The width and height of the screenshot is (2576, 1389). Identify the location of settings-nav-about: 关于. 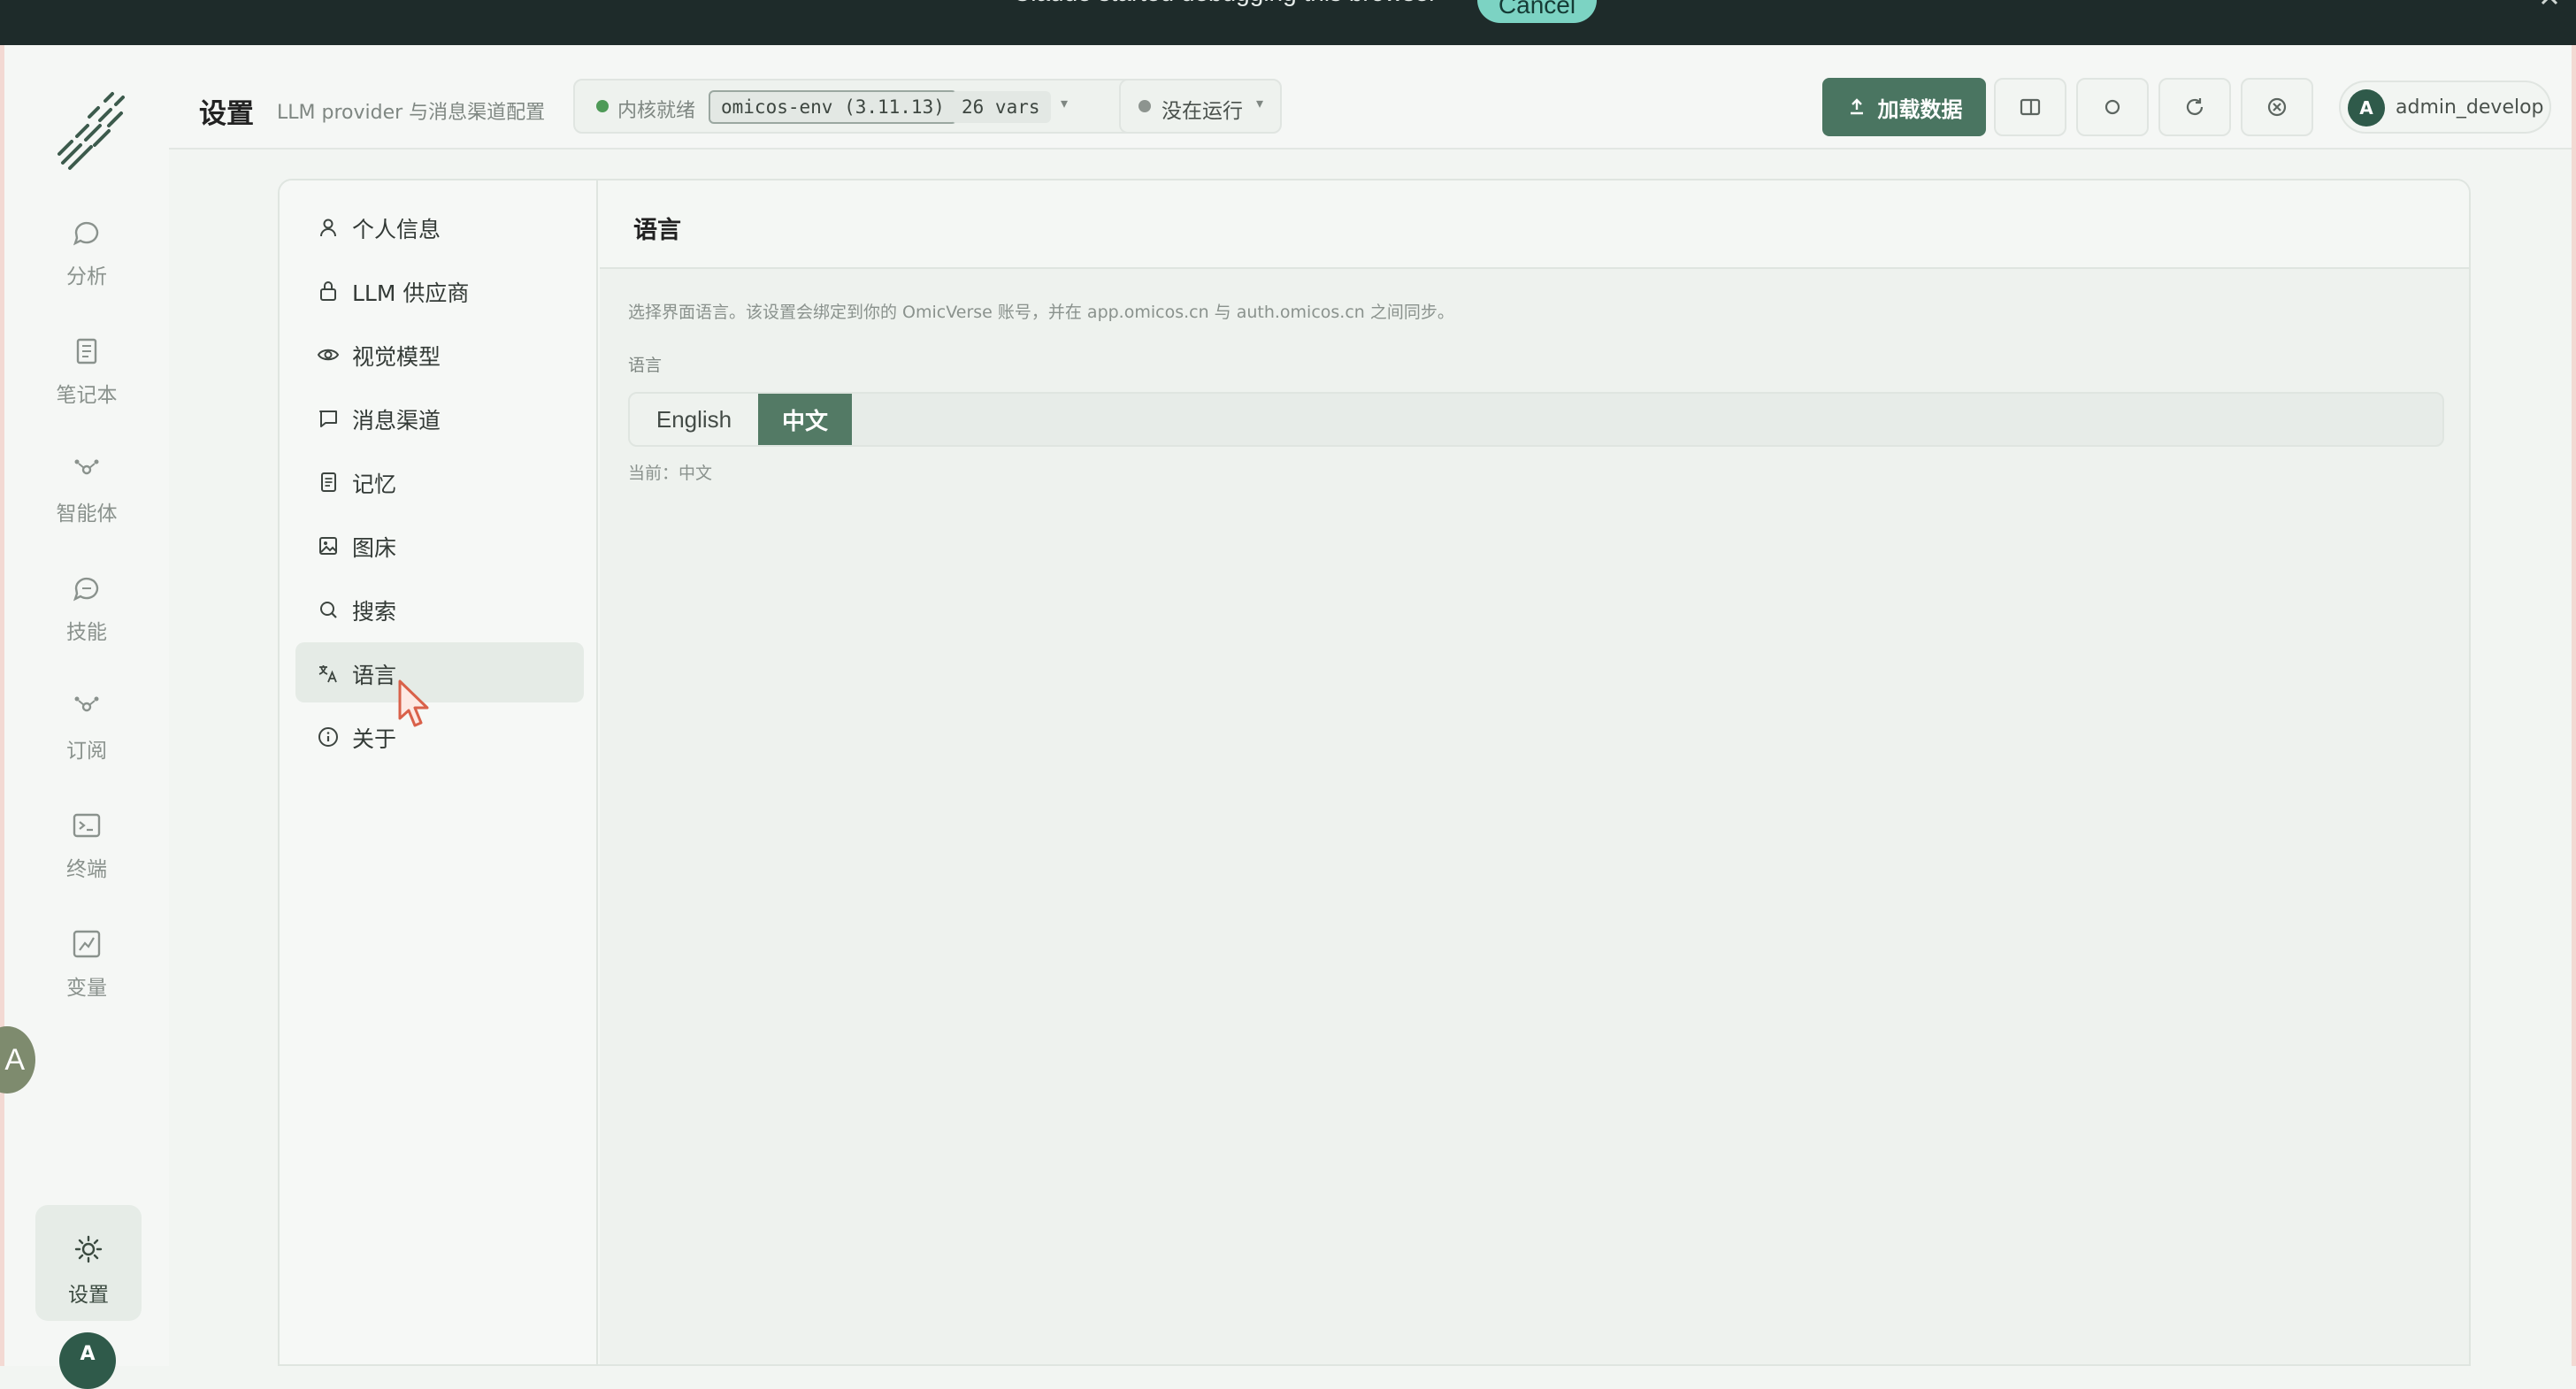
(439, 736).